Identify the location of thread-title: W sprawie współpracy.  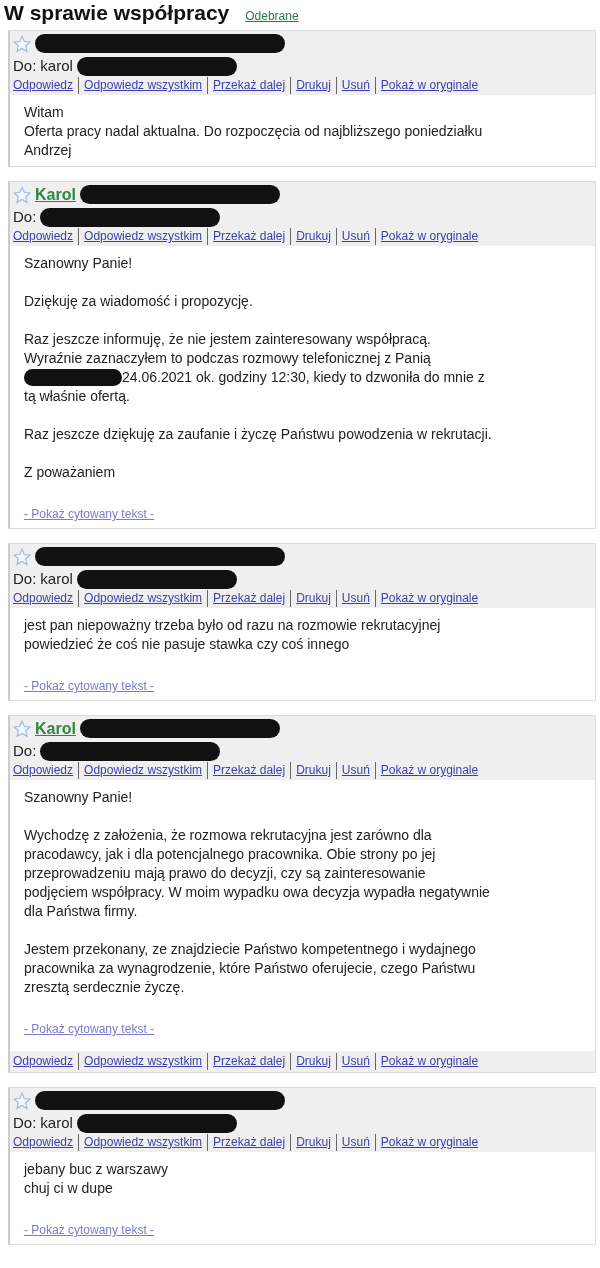
(117, 13).